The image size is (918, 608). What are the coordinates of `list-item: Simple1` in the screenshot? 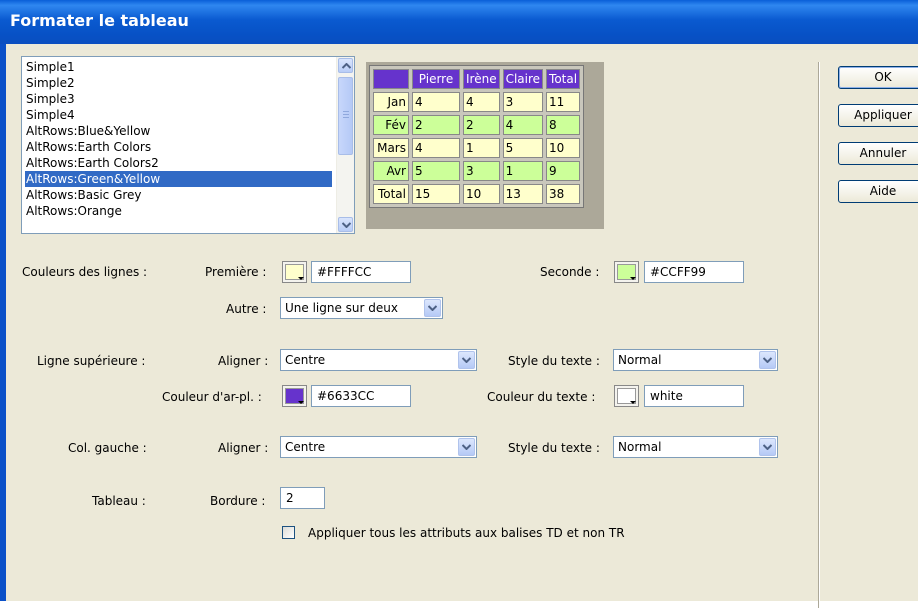 It's located at (178, 67).